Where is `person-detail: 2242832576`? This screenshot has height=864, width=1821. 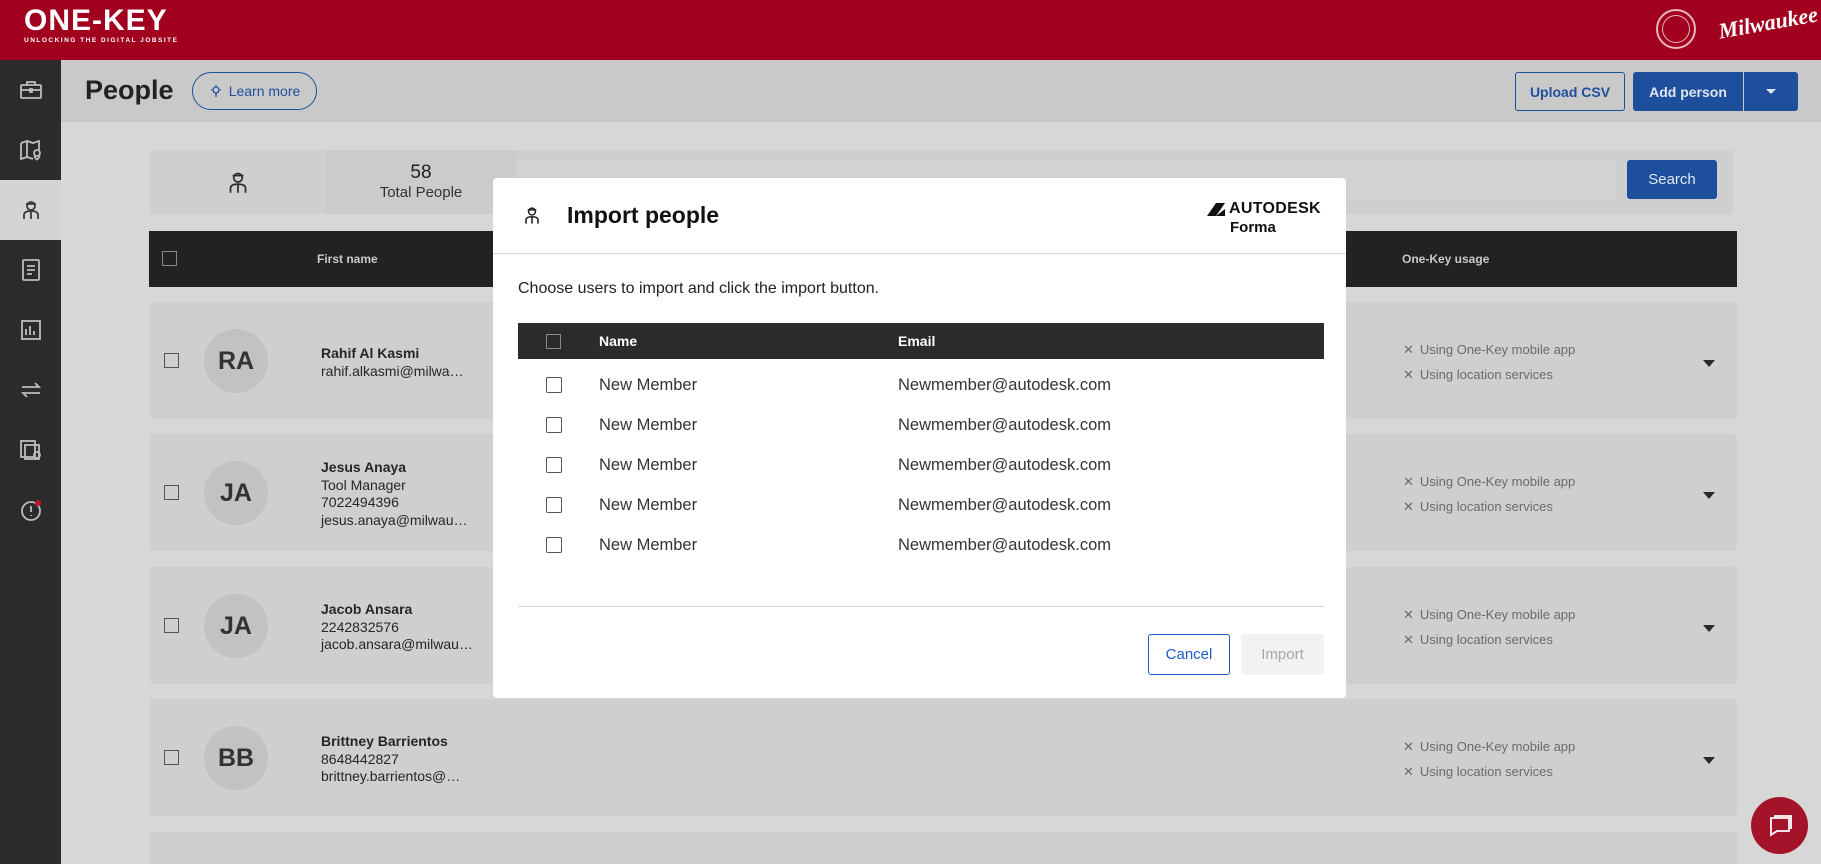
person-detail: 2242832576 is located at coordinates (360, 626).